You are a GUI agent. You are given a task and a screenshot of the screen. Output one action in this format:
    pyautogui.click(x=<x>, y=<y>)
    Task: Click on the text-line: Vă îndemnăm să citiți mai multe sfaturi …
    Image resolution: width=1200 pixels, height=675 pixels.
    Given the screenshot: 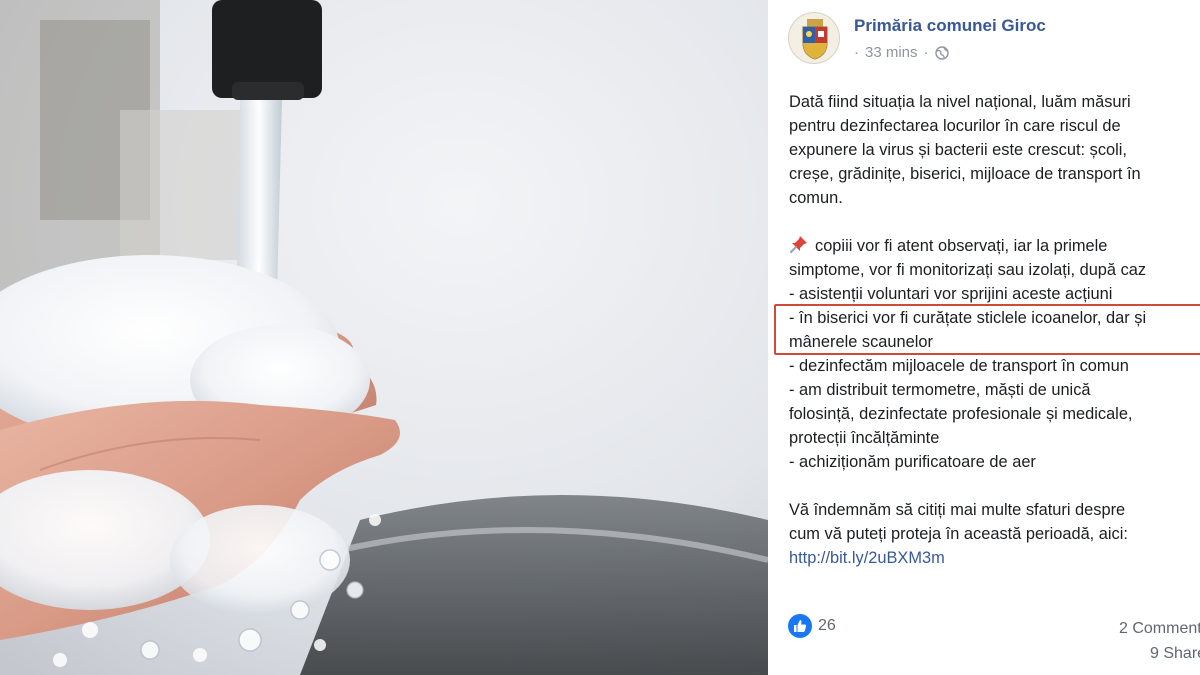 What is the action you would take?
    pyautogui.click(x=957, y=510)
    